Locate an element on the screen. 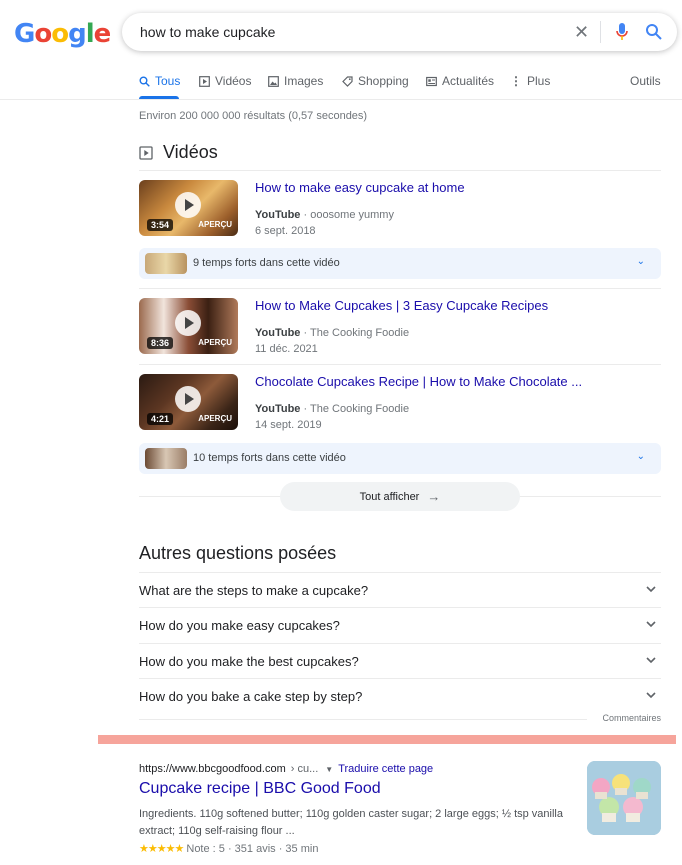 This screenshot has width=682, height=865. logo-letter: G is located at coordinates (24, 34).